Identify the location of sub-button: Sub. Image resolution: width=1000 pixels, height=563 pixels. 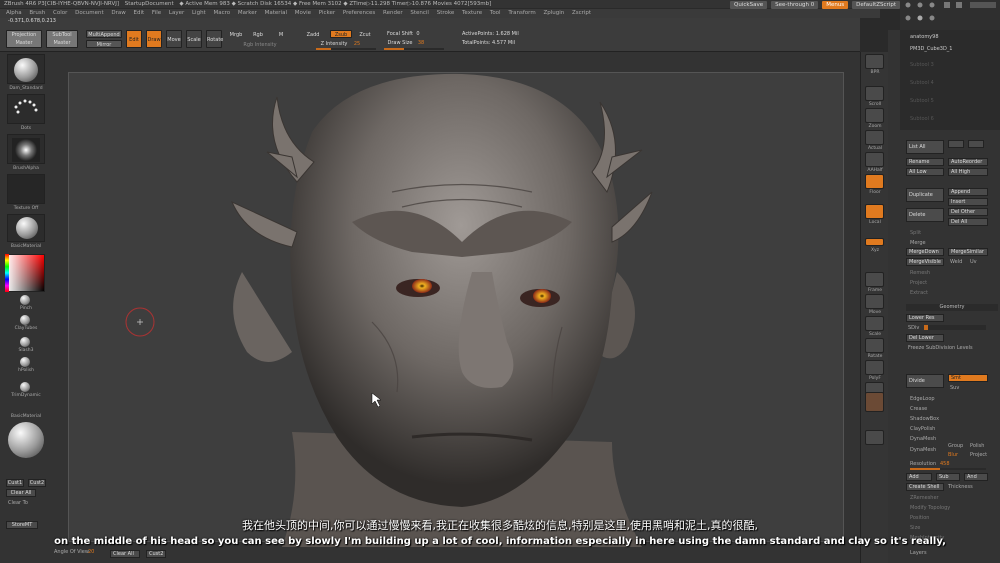
(948, 477).